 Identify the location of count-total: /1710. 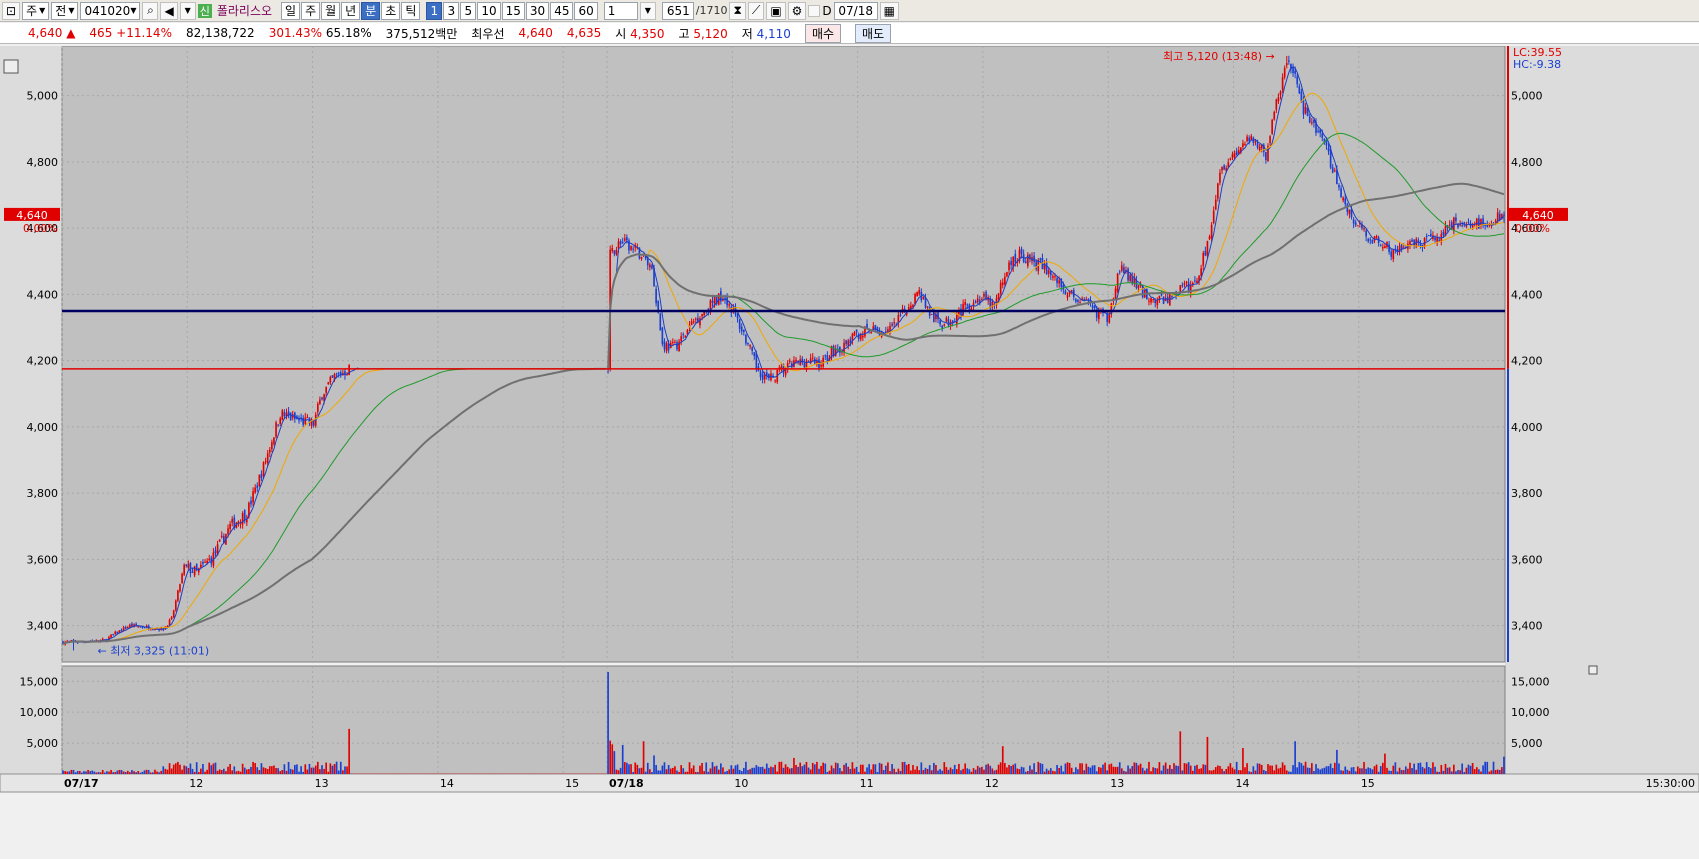
(711, 10).